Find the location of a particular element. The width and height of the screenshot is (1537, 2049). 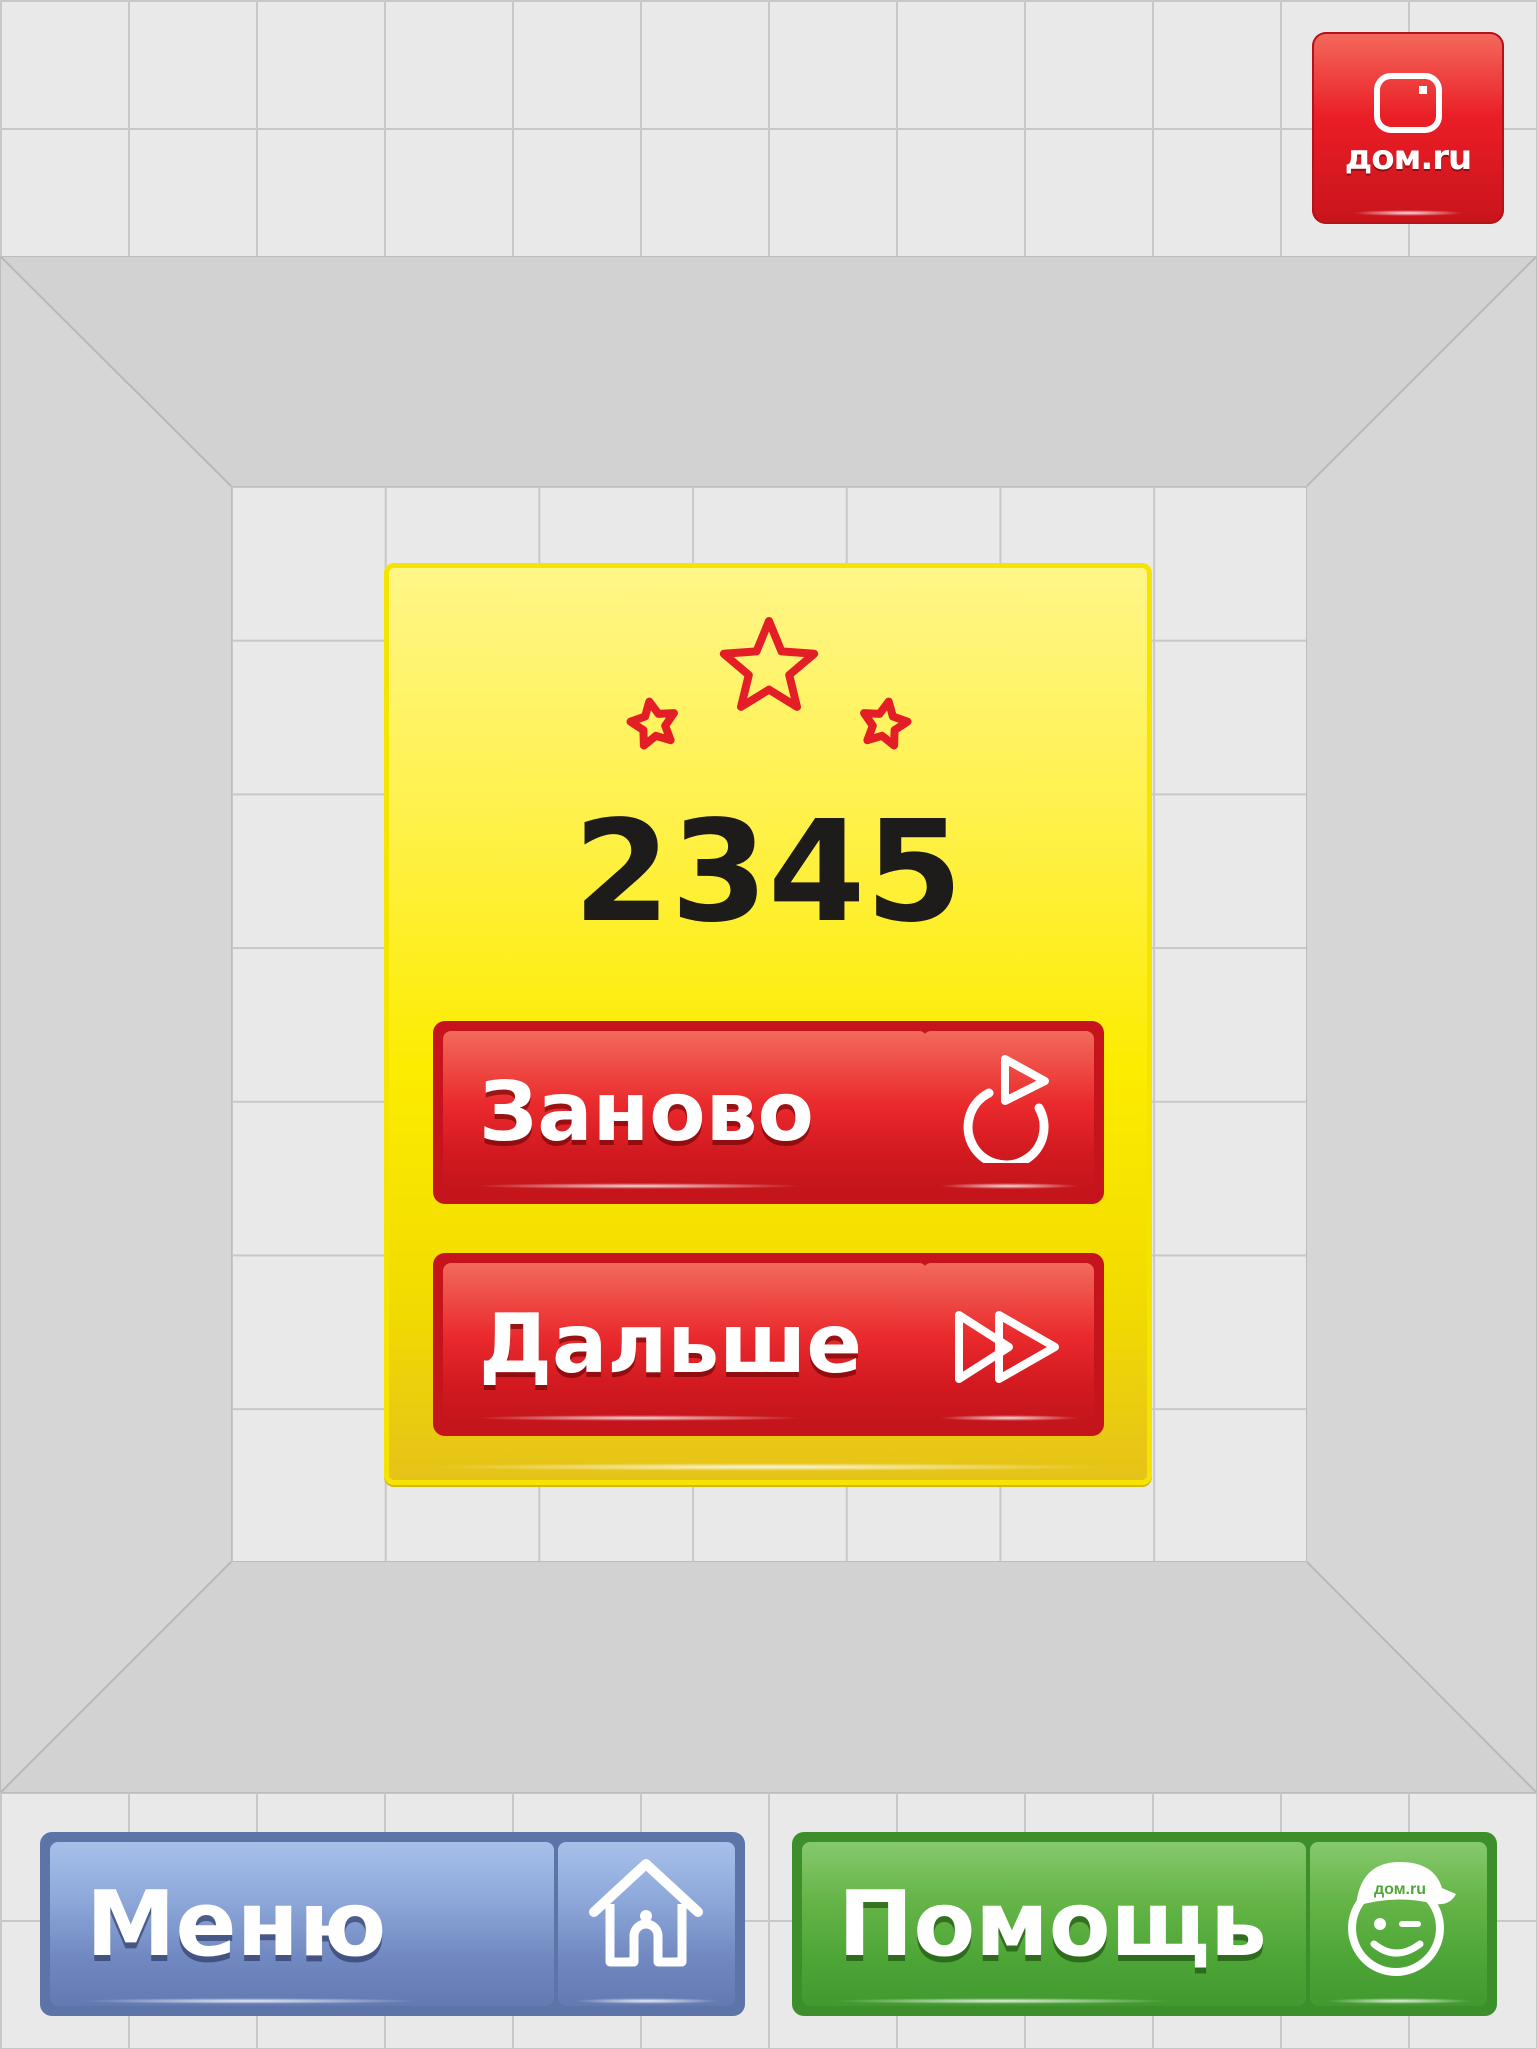

next-button: Дальше is located at coordinates (768, 1344).